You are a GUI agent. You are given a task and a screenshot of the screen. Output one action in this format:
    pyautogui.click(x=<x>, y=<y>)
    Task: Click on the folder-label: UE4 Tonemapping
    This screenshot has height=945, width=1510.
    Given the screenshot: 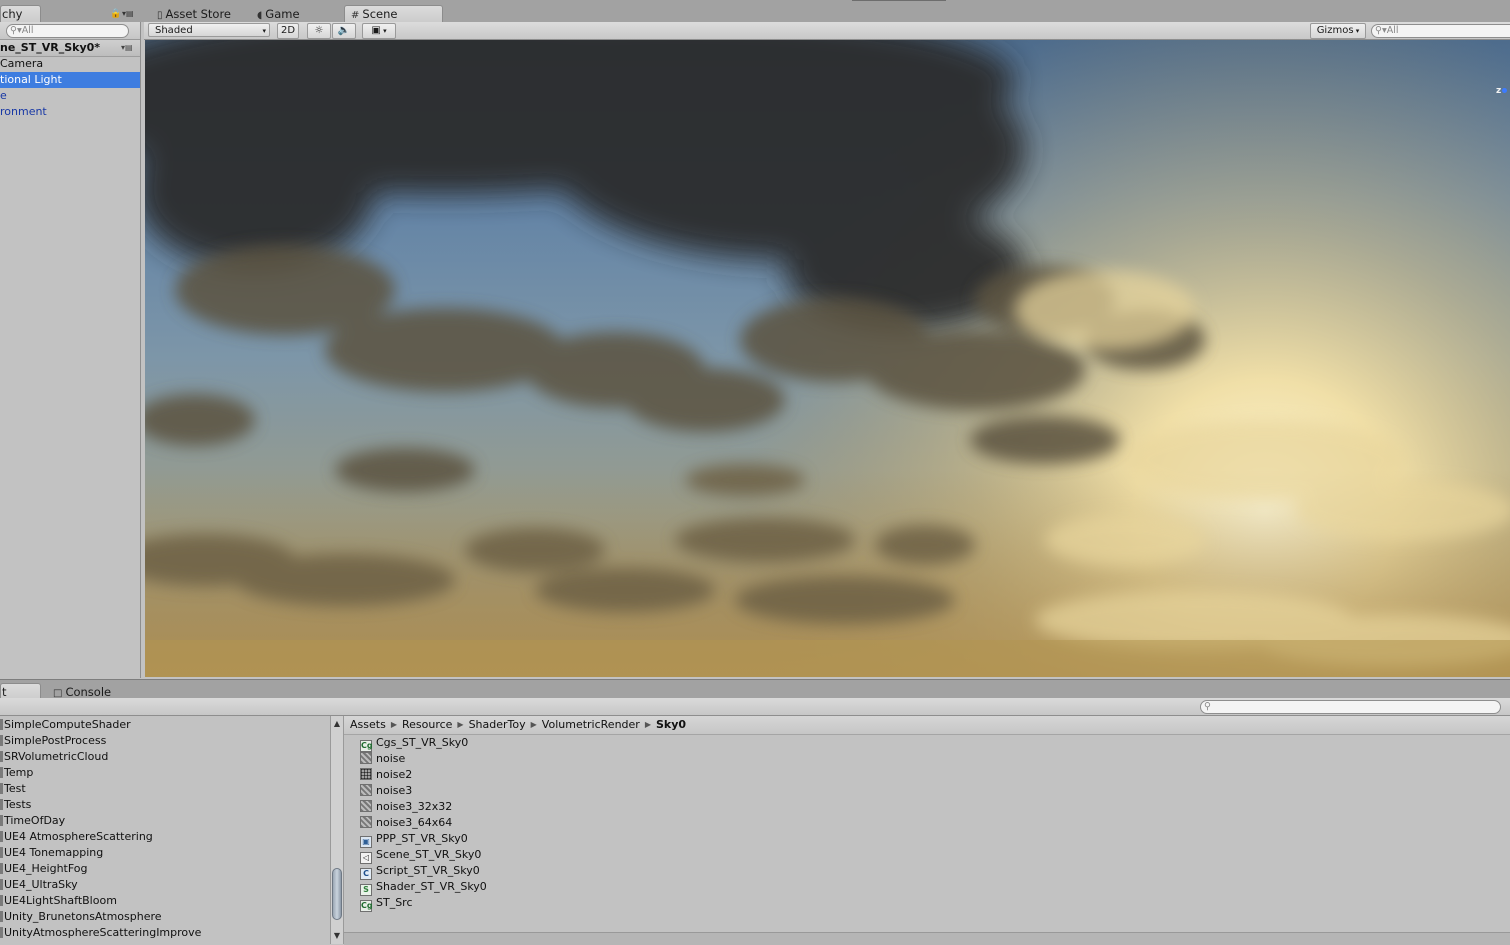 What is the action you would take?
    pyautogui.click(x=54, y=852)
    